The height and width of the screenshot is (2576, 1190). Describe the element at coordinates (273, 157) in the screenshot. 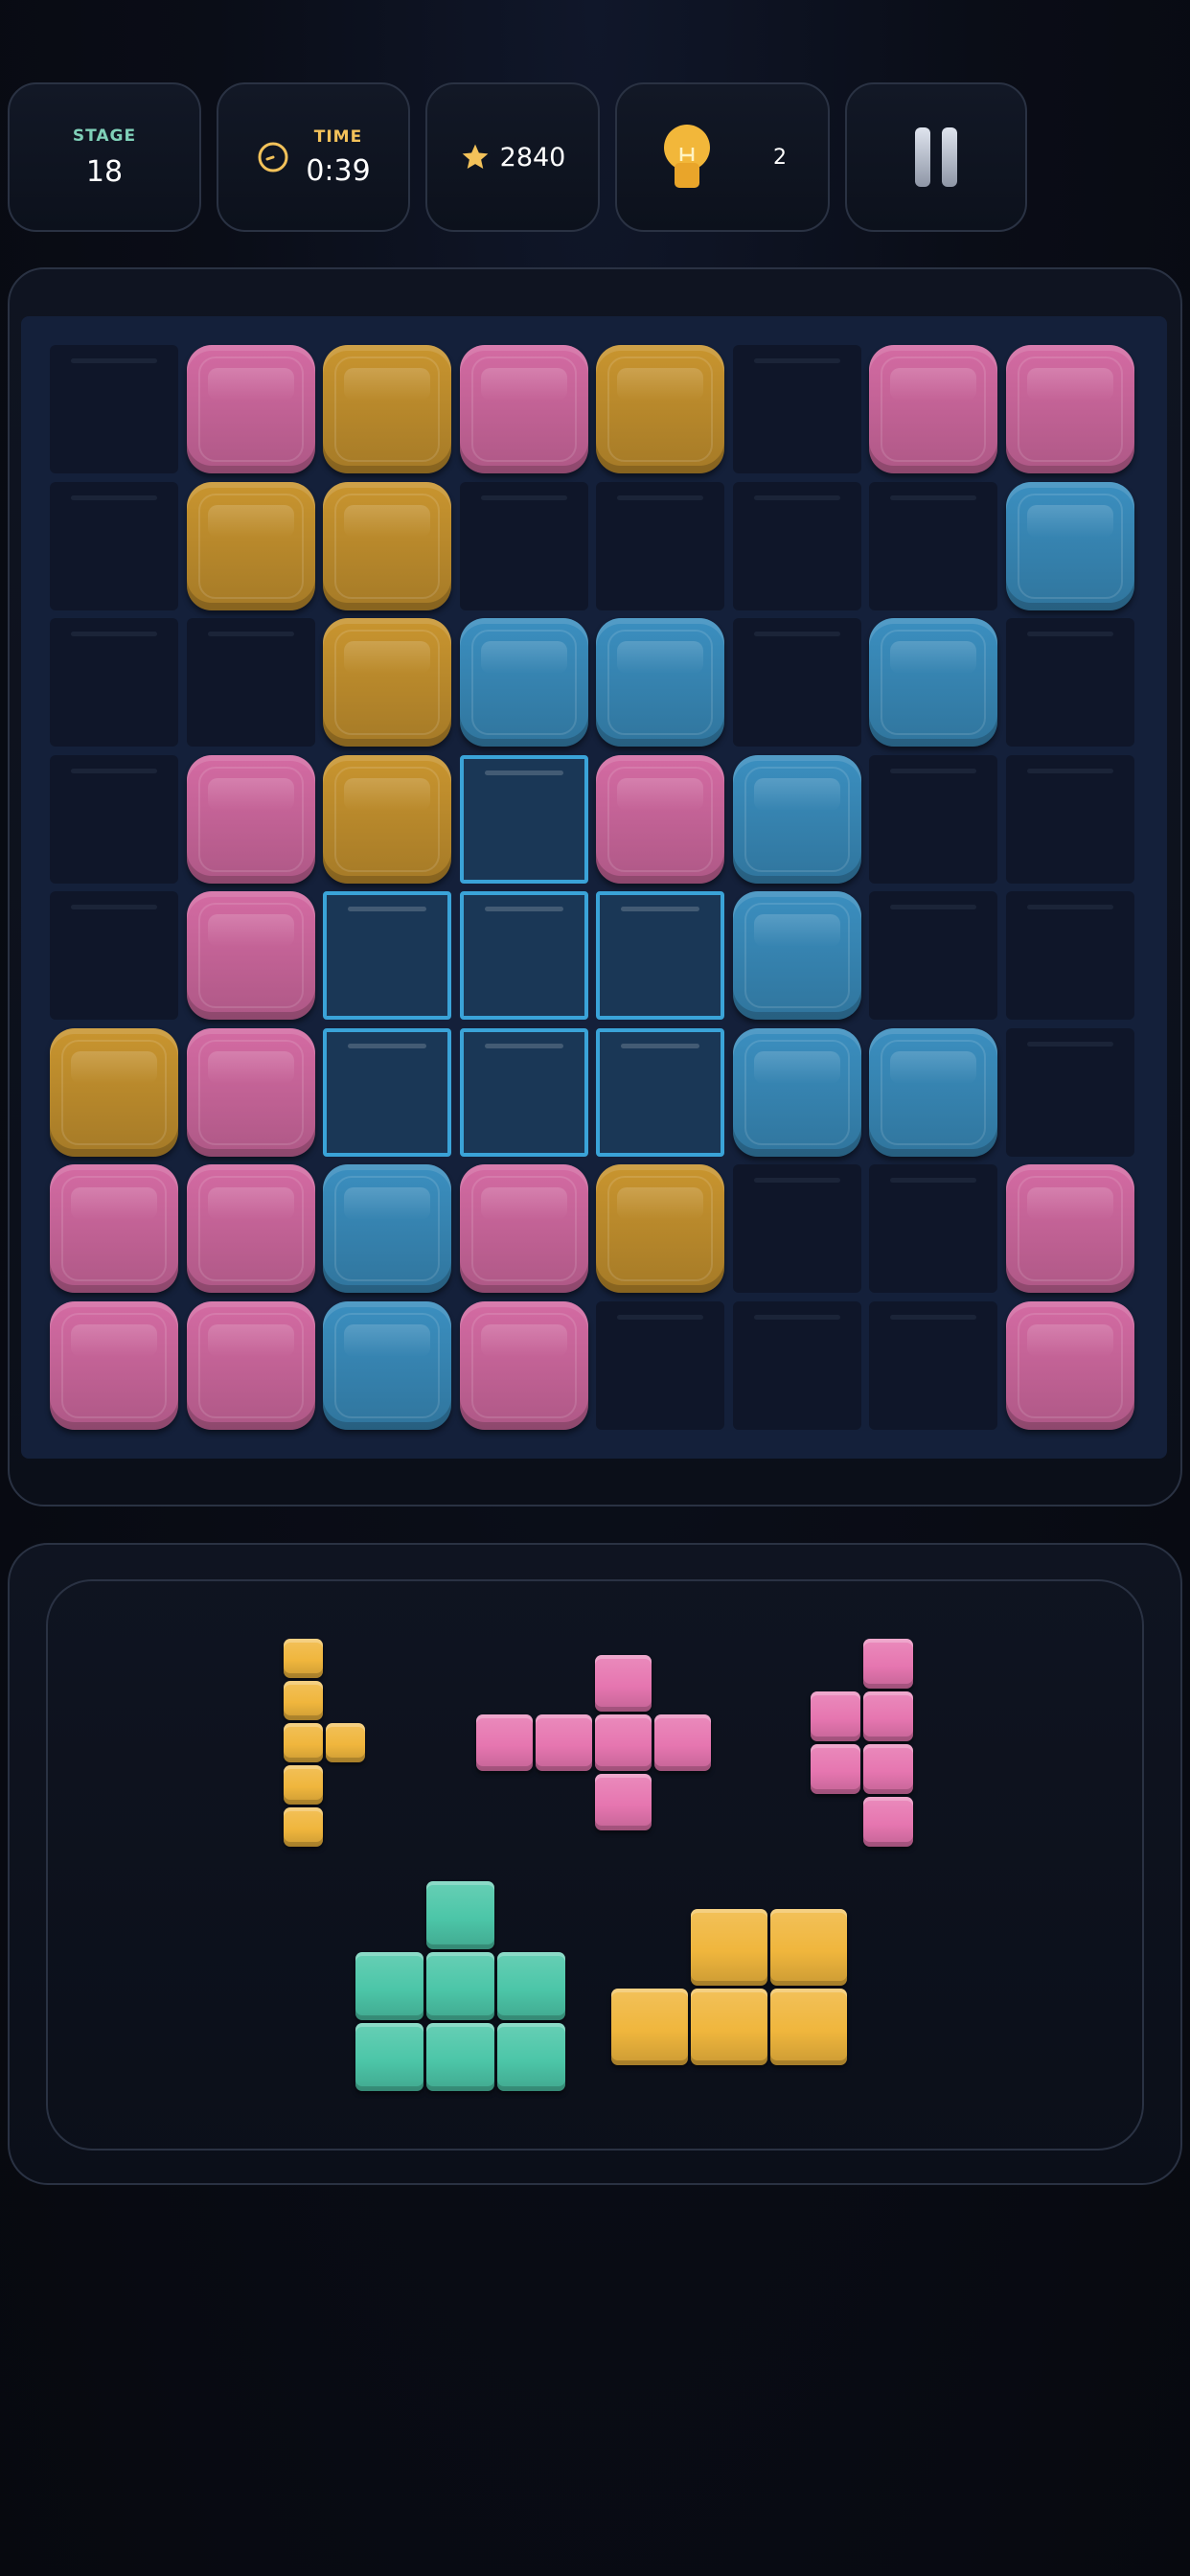

I see `clock-icon` at that location.